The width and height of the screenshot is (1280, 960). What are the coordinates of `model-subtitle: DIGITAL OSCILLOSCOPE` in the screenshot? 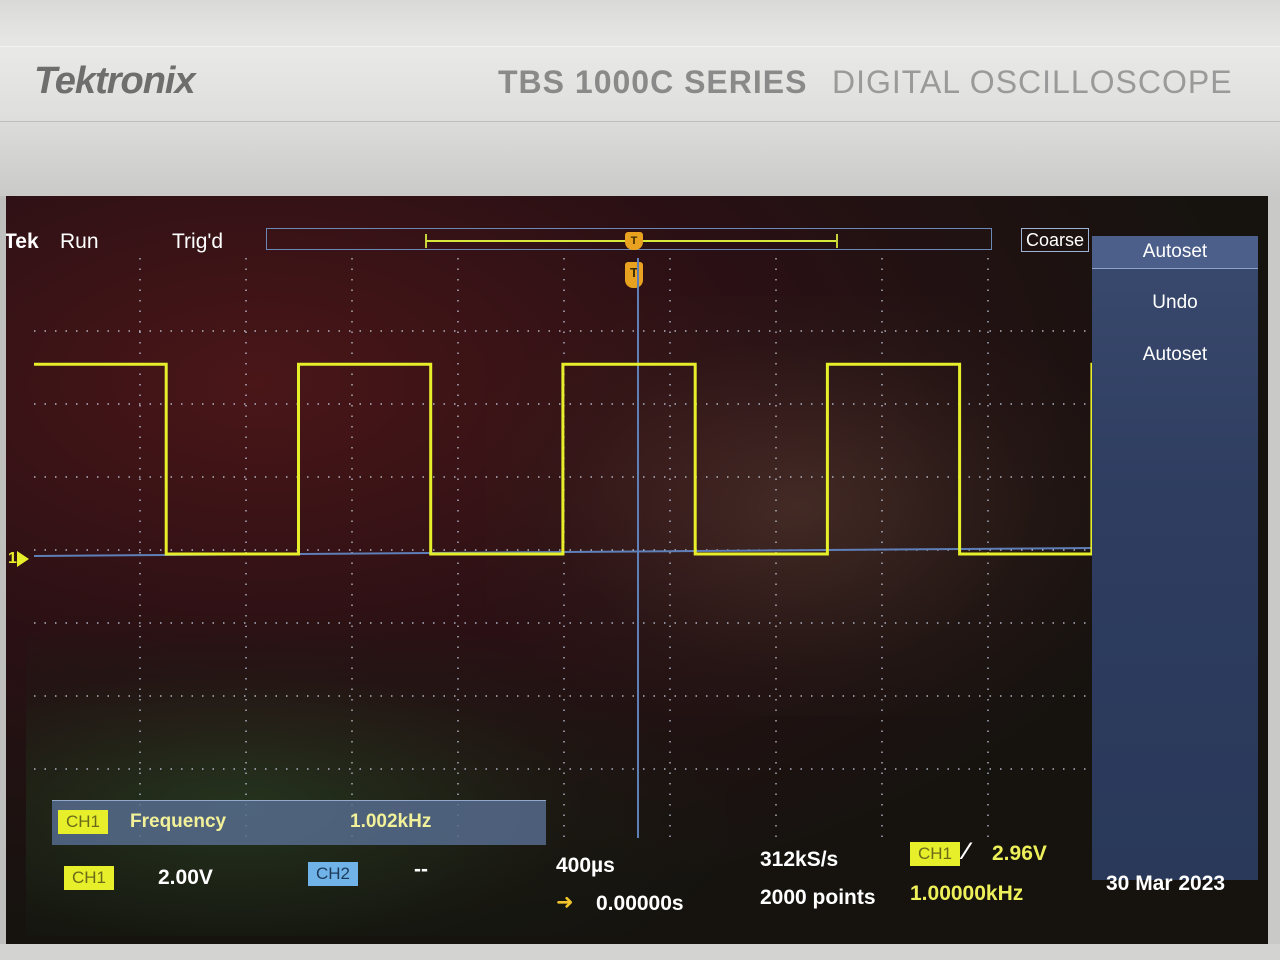 It's located at (1032, 82).